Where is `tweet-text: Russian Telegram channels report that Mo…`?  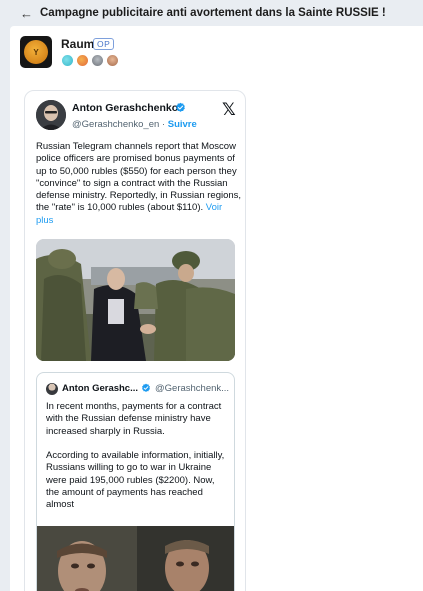 tweet-text: Russian Telegram channels report that Mo… is located at coordinates (139, 184).